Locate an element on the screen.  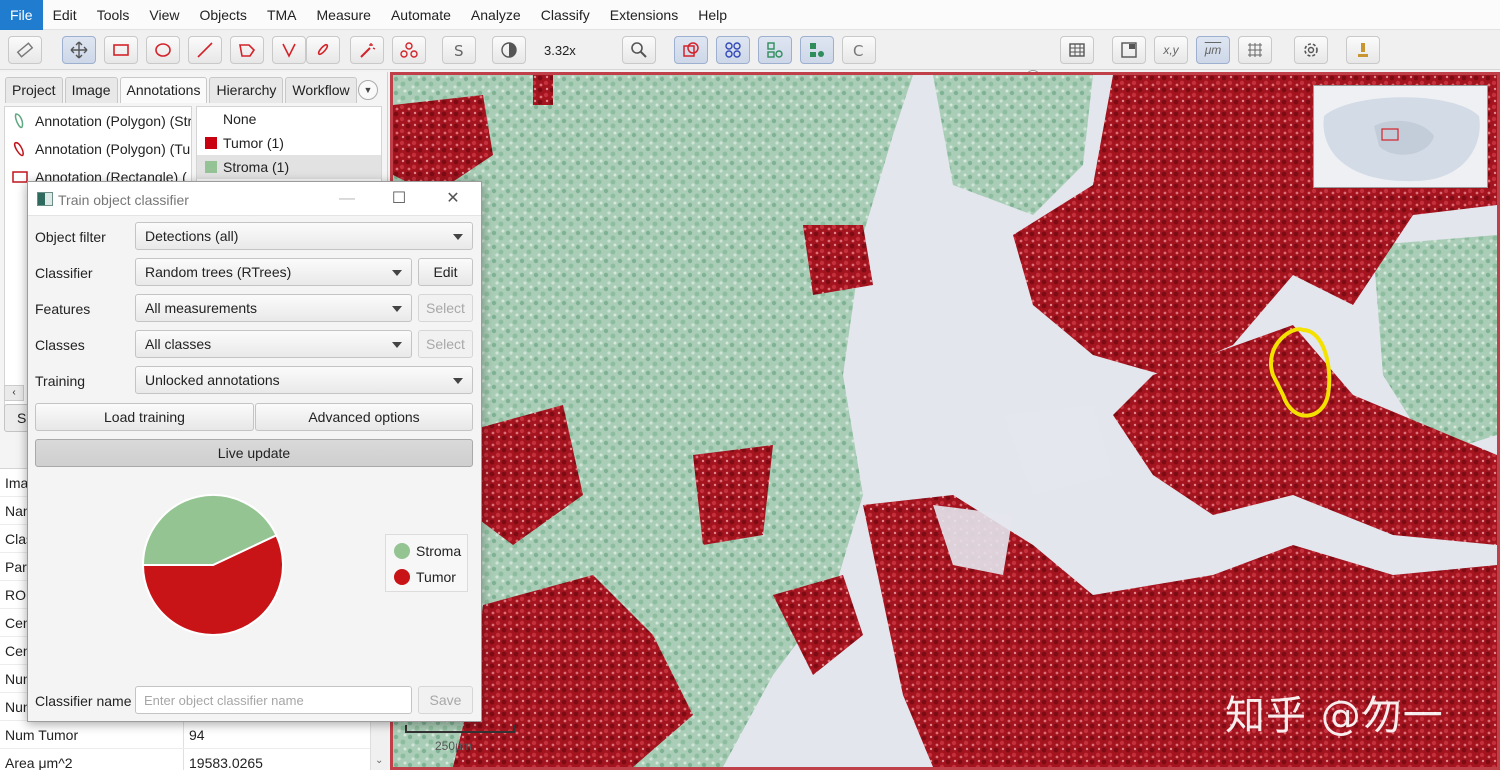
selection-mode-button: S is located at coordinates (459, 50).